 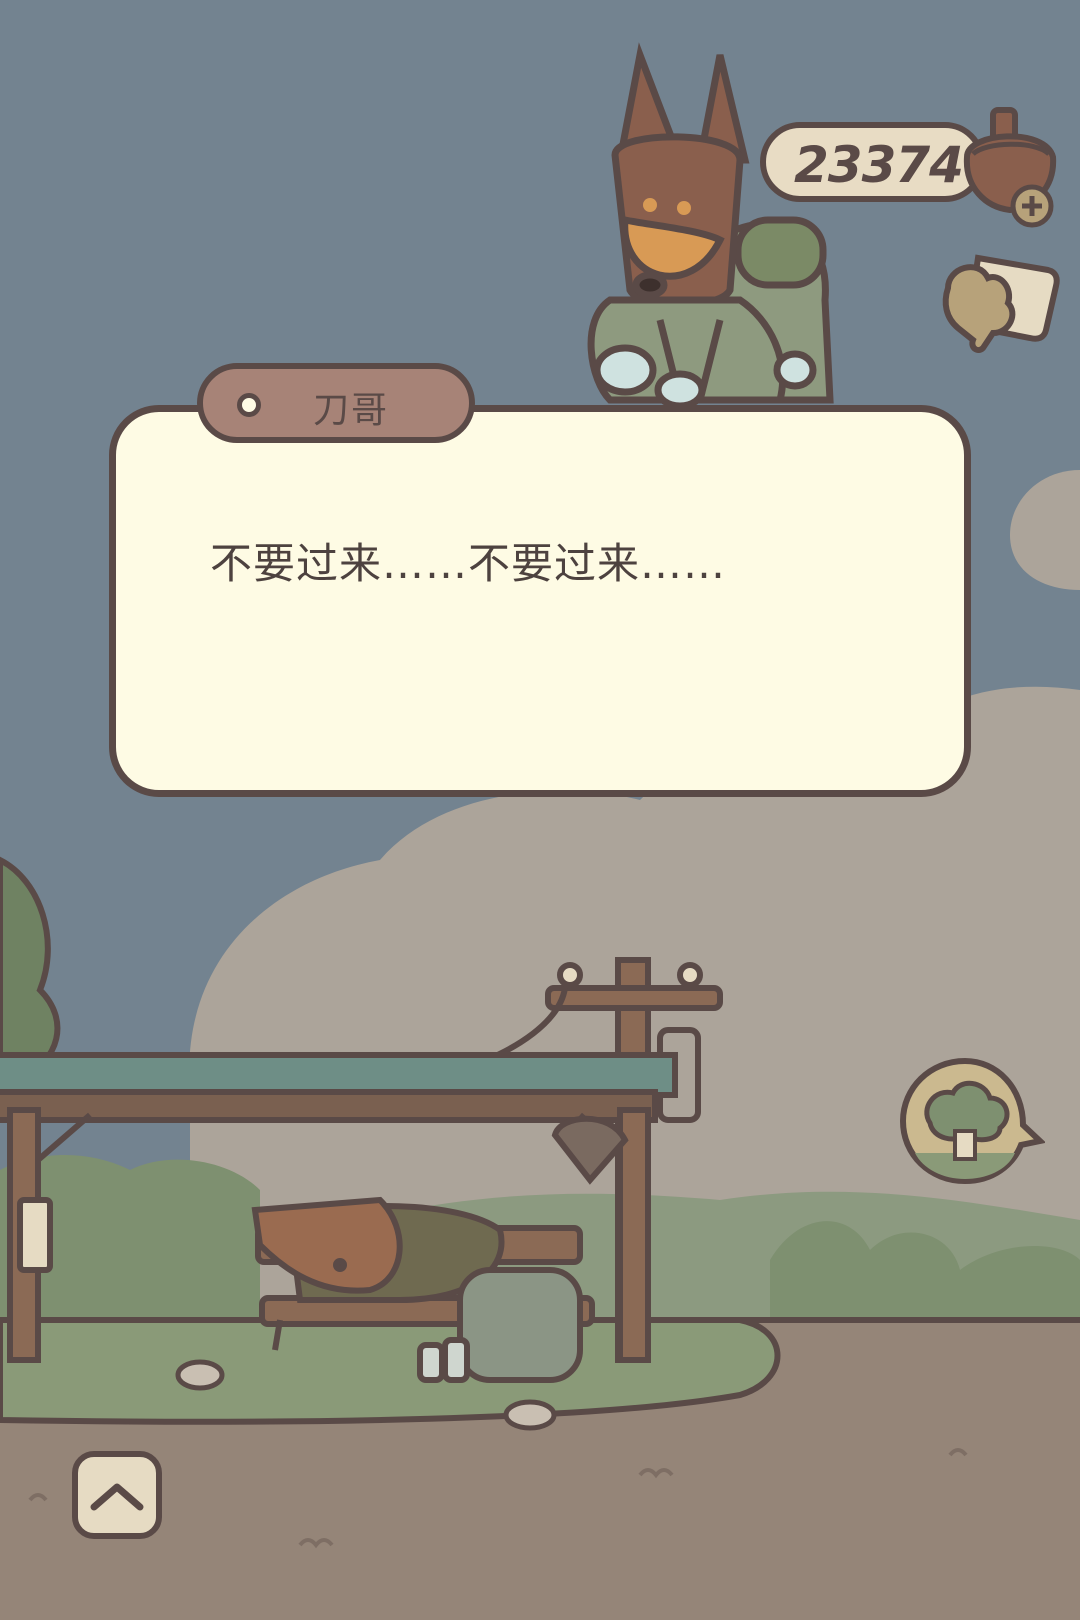 What do you see at coordinates (390, 1371) in the screenshot?
I see `grass-patch` at bounding box center [390, 1371].